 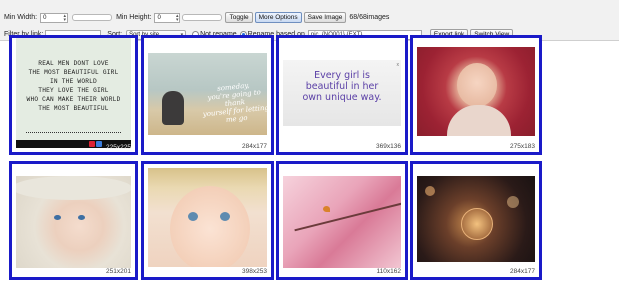 I want to click on more-options-button: More Options, so click(x=278, y=17).